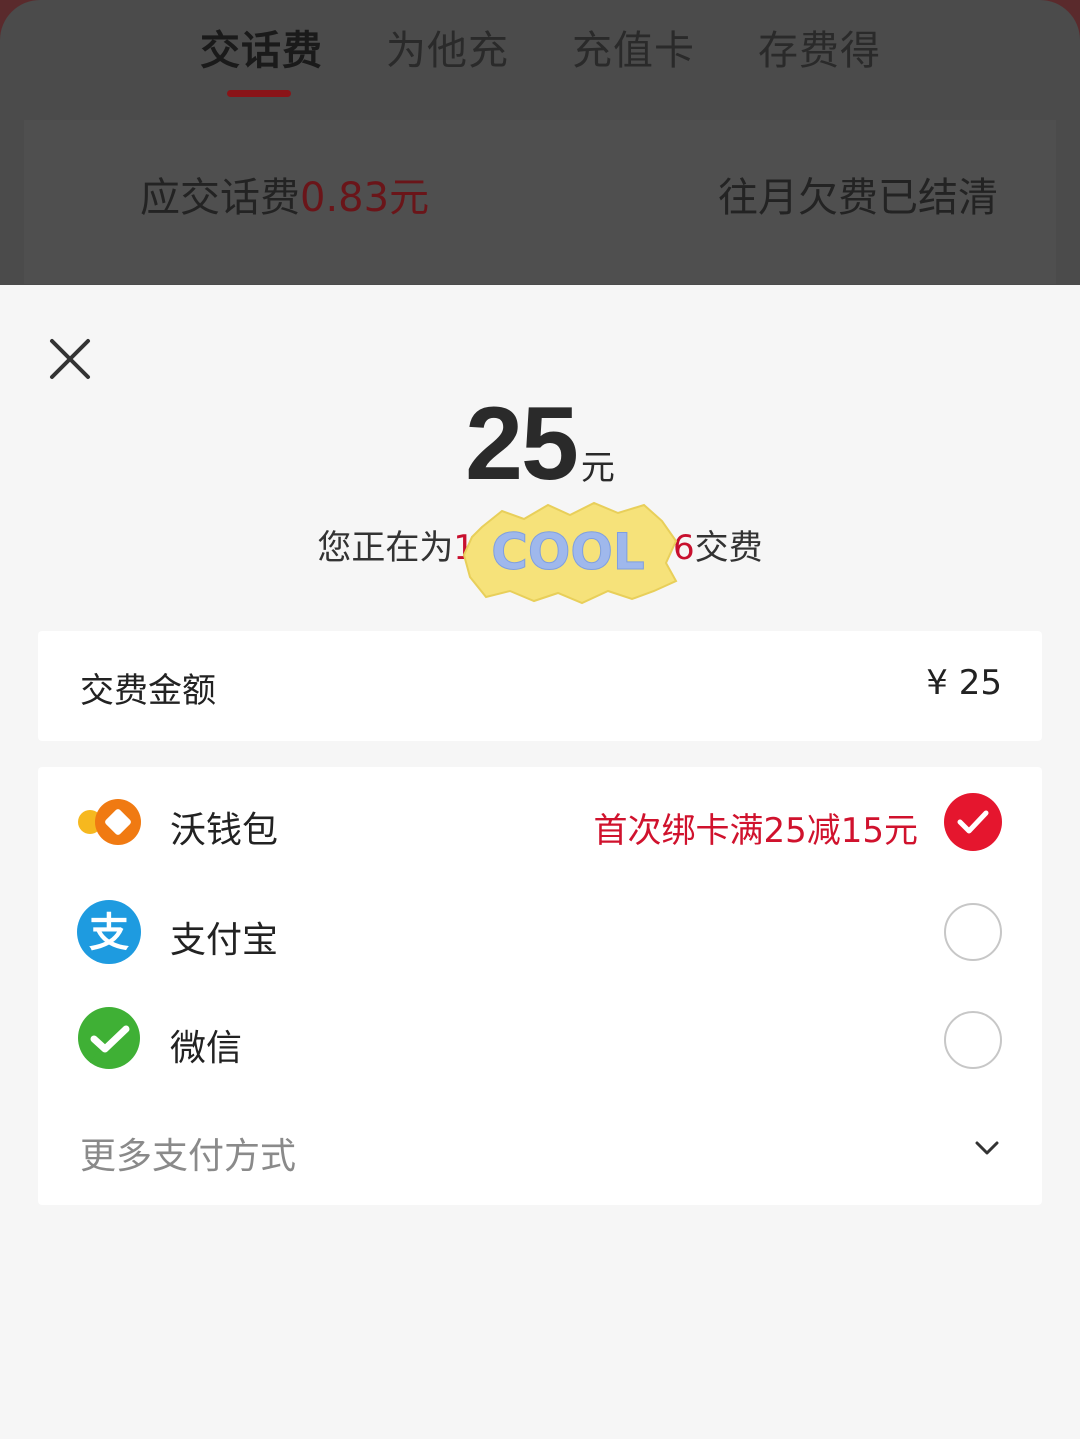  Describe the element at coordinates (568, 552) in the screenshot. I see `sticker-text: COOL` at that location.